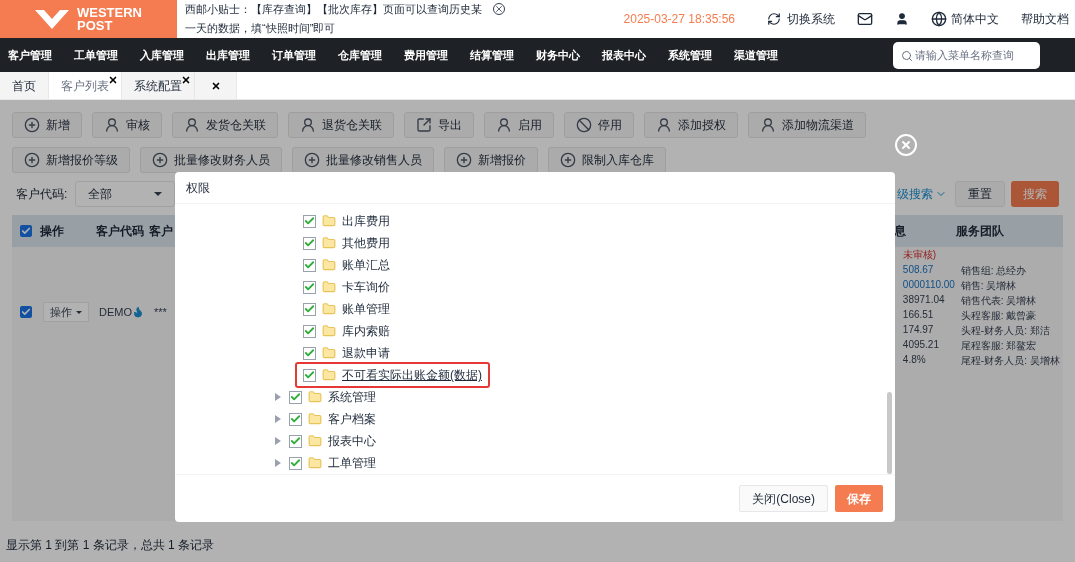  Describe the element at coordinates (584, 125) in the screenshot. I see `ban-icon` at that location.